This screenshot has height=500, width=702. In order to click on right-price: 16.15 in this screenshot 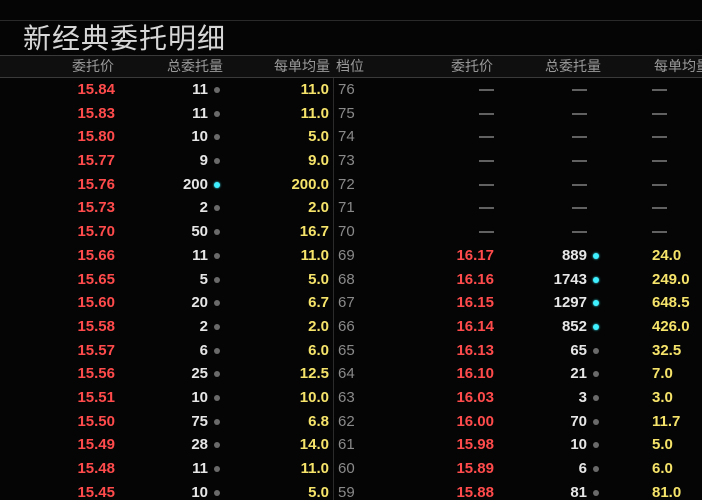, I will do `click(475, 303)`.